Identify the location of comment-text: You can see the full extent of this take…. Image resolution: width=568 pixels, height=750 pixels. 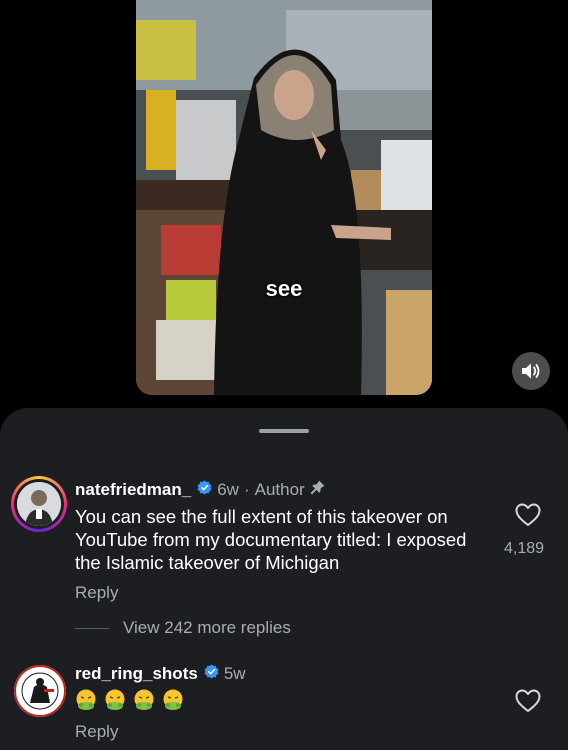
(271, 539).